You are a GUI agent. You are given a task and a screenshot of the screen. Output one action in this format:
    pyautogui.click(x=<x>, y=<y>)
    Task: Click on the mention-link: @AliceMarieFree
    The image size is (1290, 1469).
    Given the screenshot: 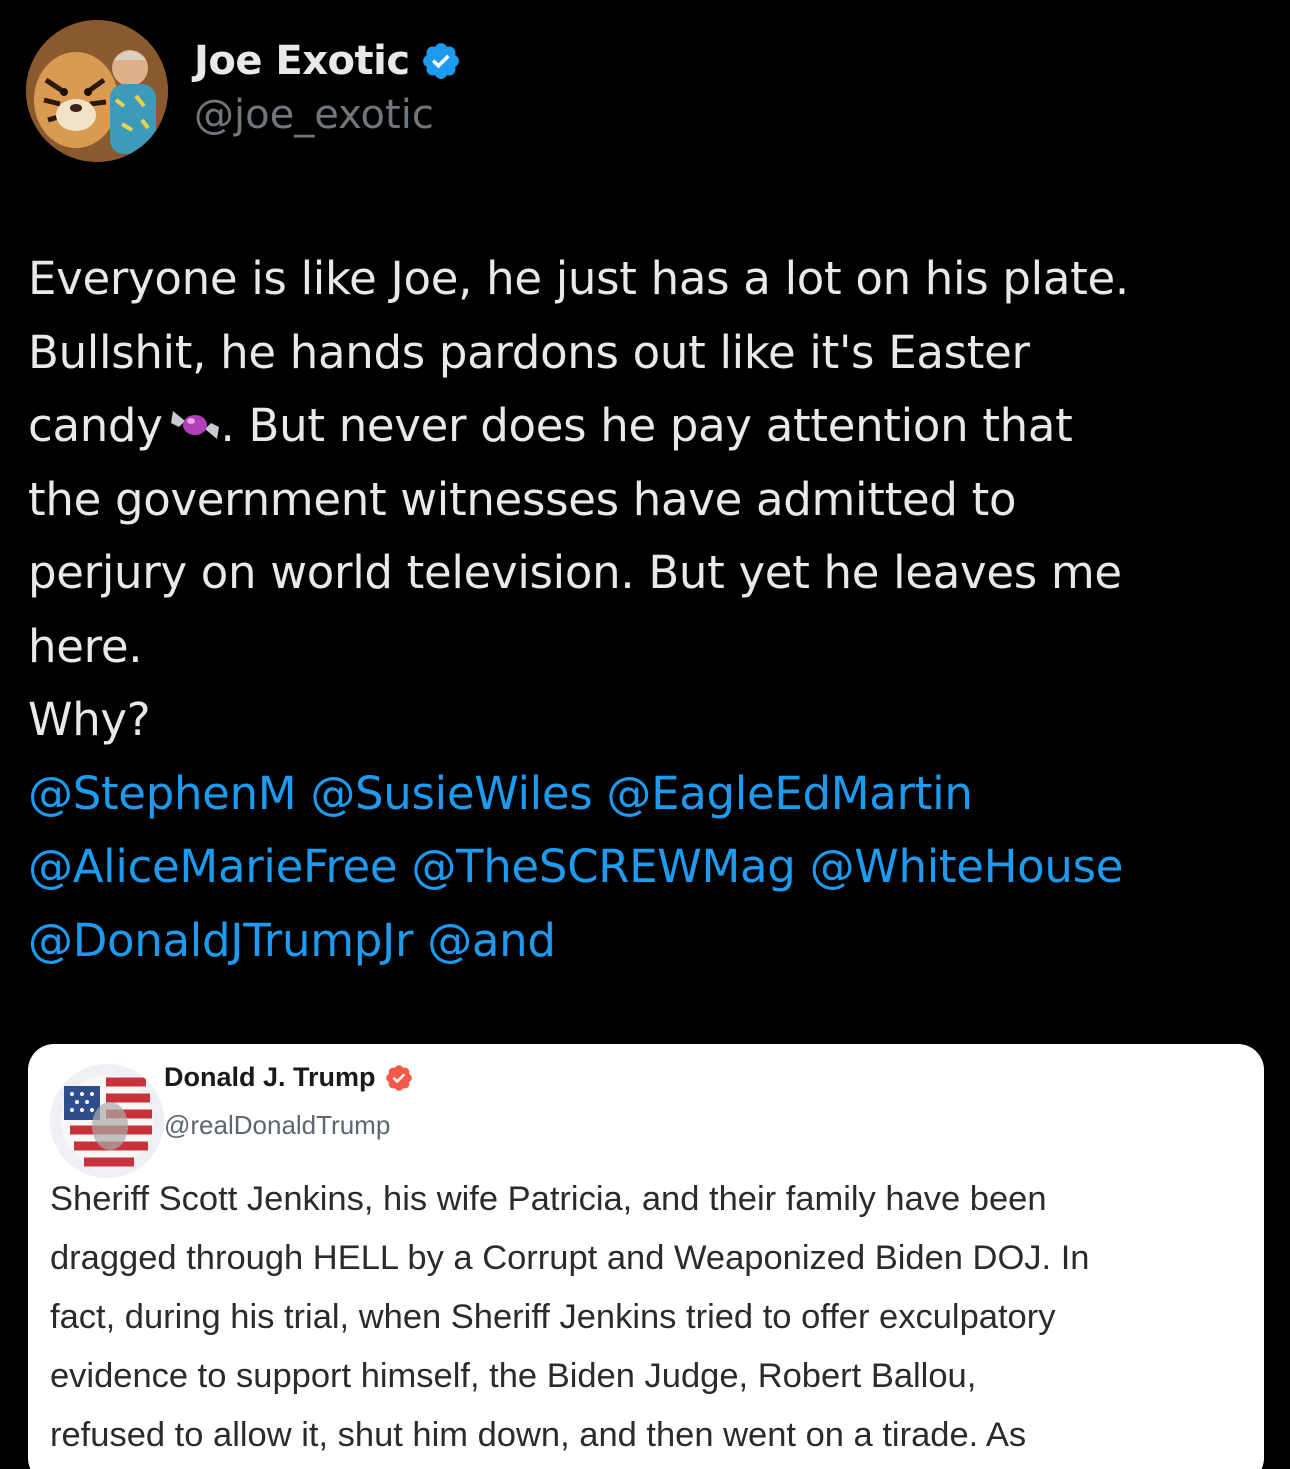 What is the action you would take?
    pyautogui.click(x=213, y=866)
    